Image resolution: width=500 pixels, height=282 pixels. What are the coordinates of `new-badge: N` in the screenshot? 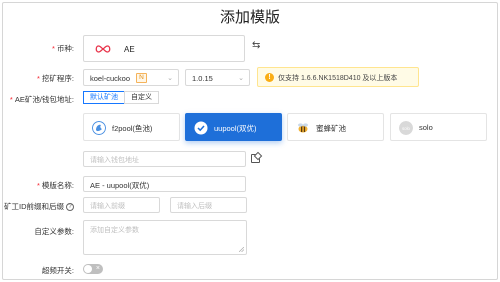 It's located at (141, 78).